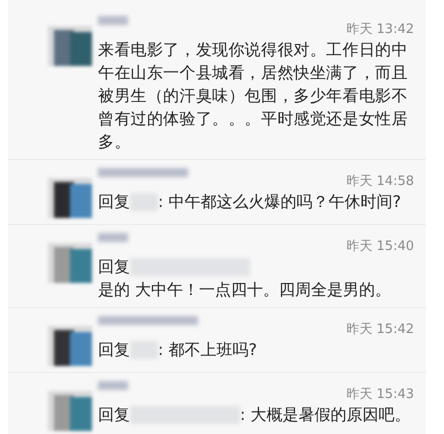 This screenshot has width=444, height=434. Describe the element at coordinates (380, 181) in the screenshot. I see `comment-time: 昨天 14:58` at that location.